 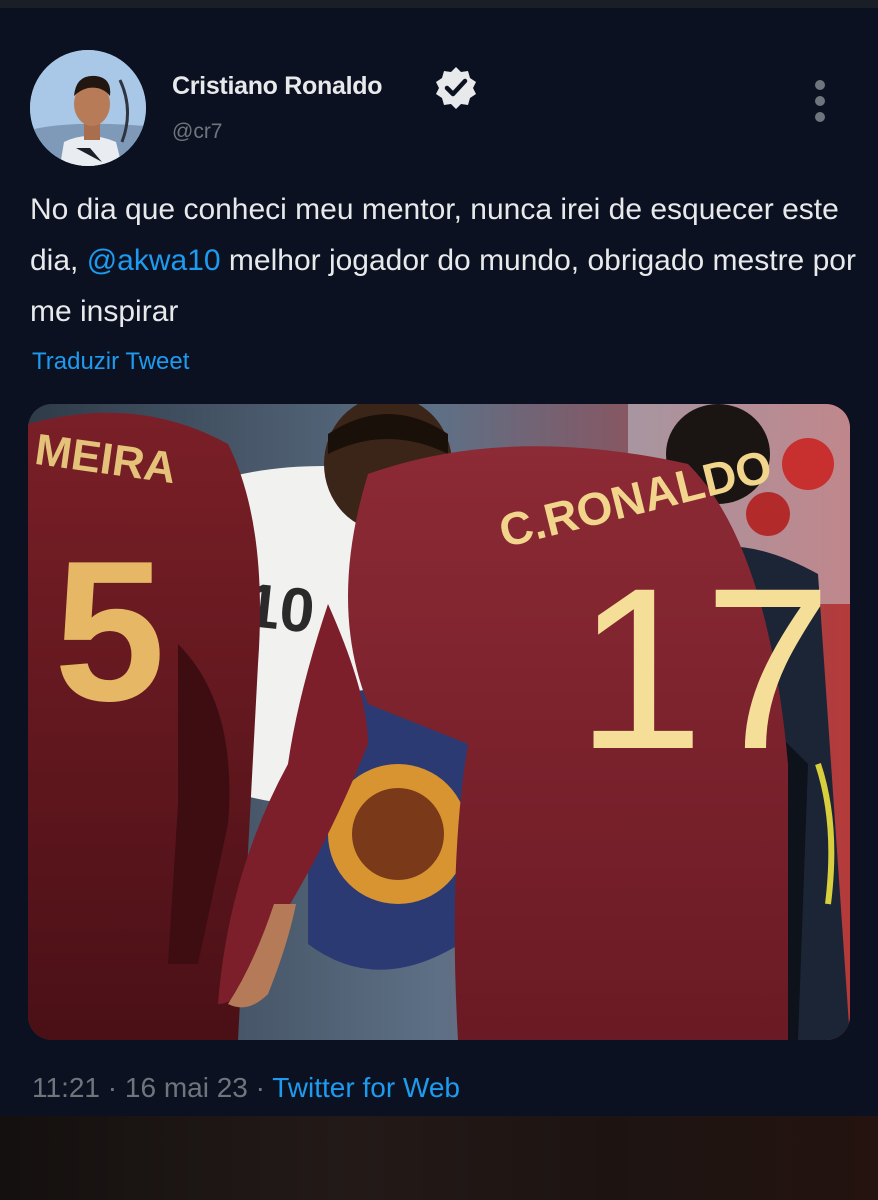 What do you see at coordinates (439, 4) in the screenshot?
I see `top-strip` at bounding box center [439, 4].